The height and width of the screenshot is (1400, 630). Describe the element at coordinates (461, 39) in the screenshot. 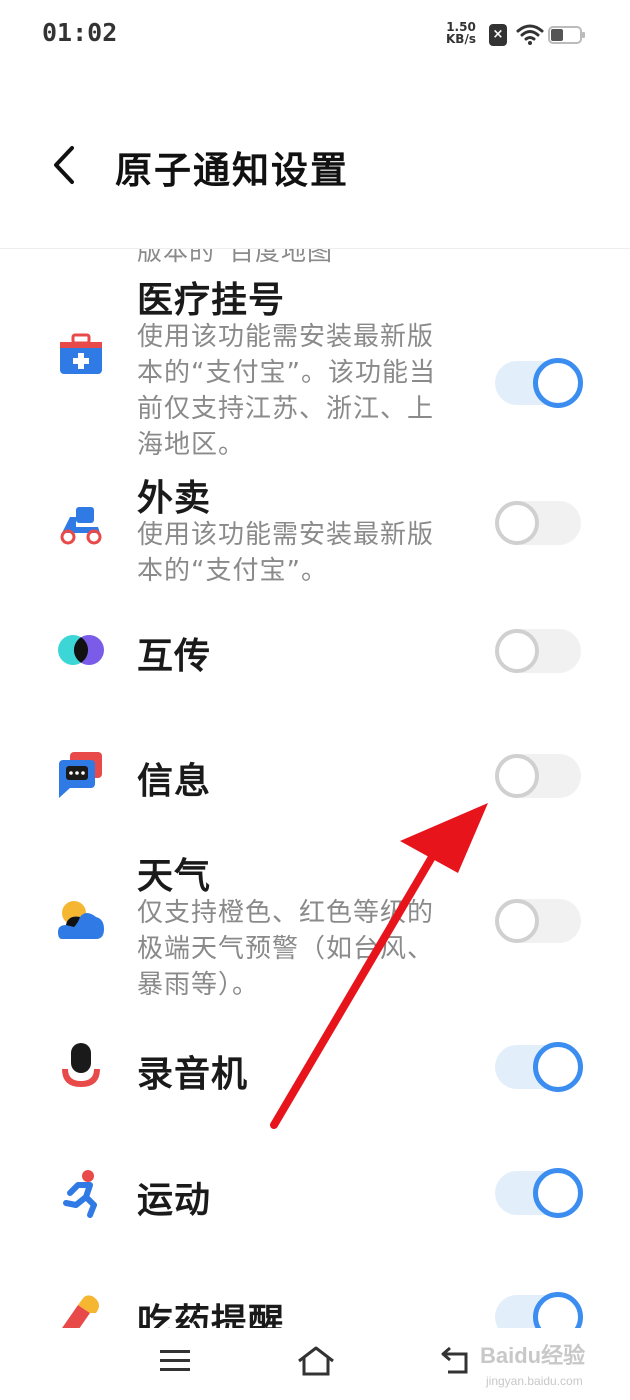

I see `network-speed-unit: KB/s` at that location.